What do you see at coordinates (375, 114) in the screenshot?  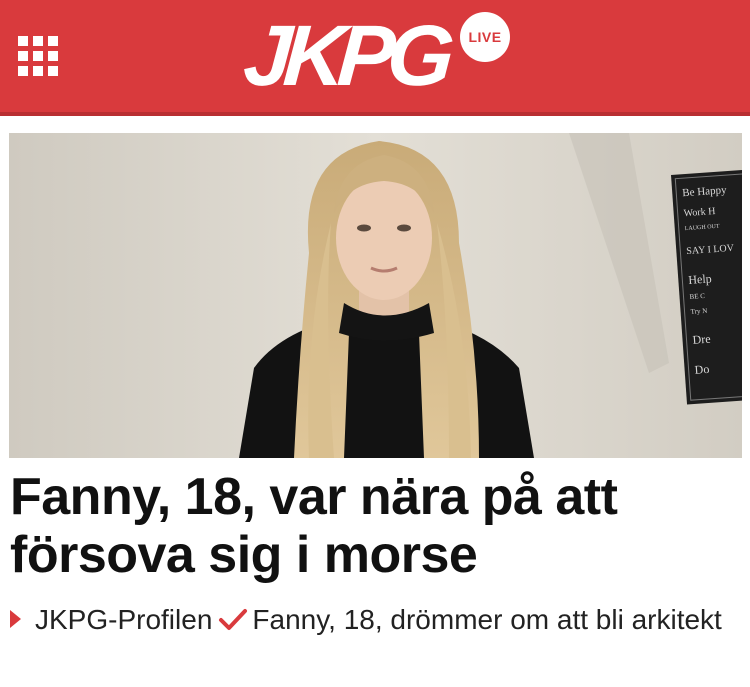 I see `header-divider` at bounding box center [375, 114].